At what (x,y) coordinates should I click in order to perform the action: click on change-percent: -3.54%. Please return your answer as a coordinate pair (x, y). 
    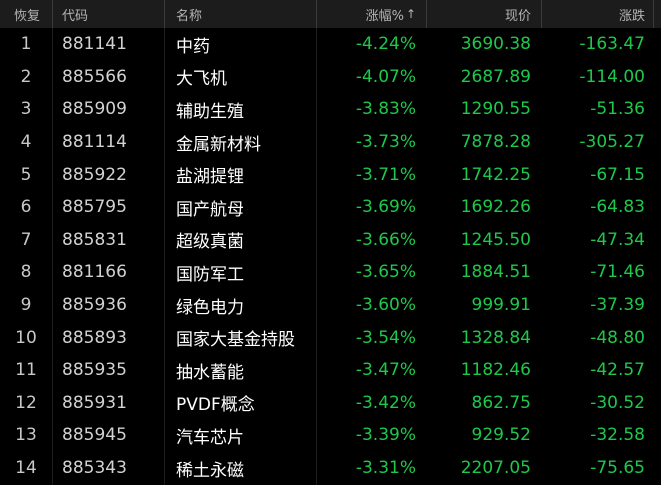
    Looking at the image, I should click on (385, 337).